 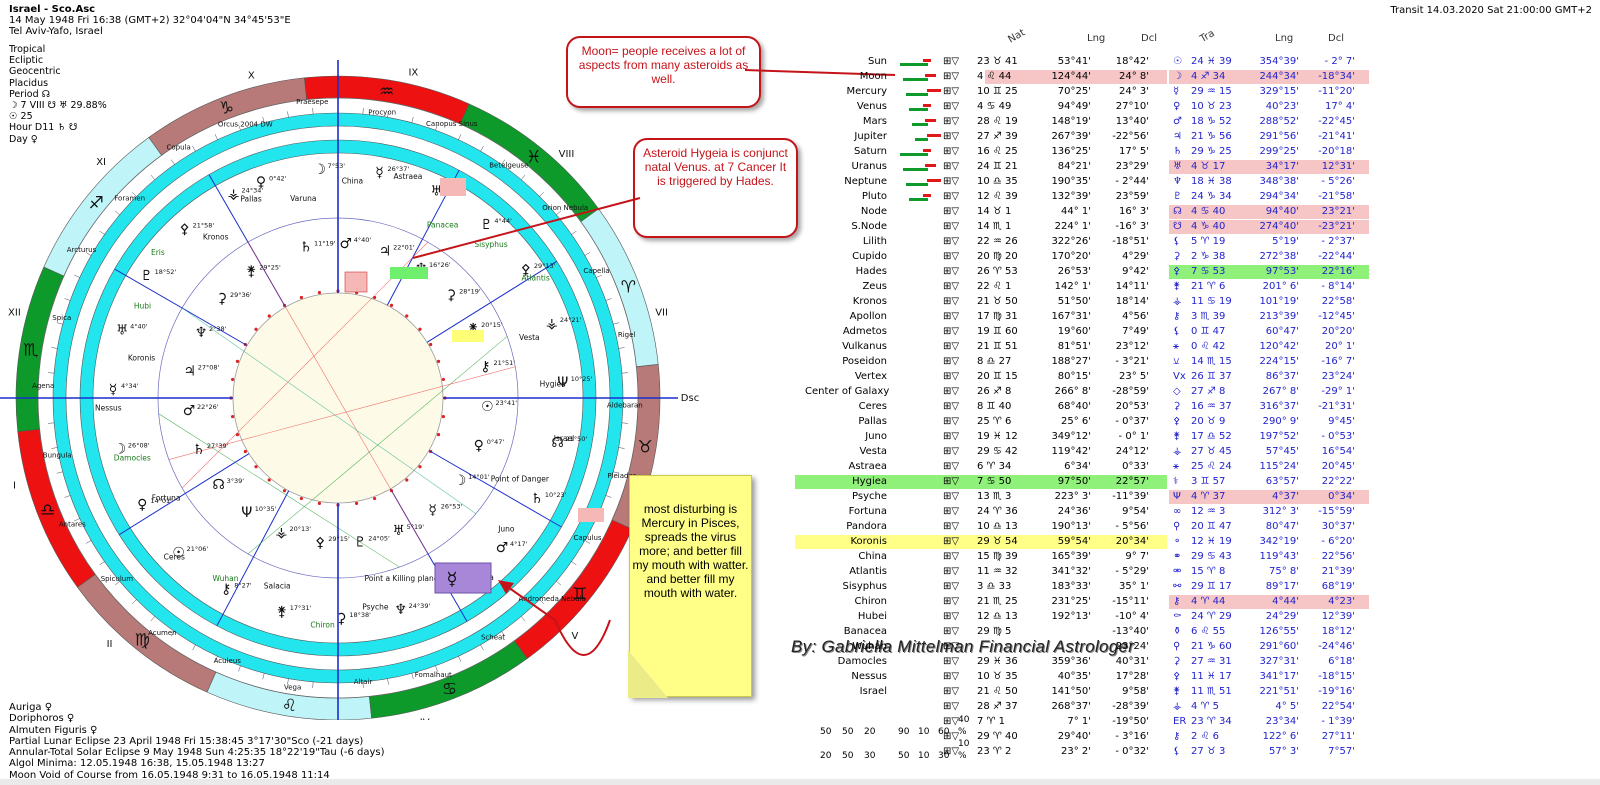 What do you see at coordinates (1279, 556) in the screenshot?
I see `cell-tlng: 119°43'` at bounding box center [1279, 556].